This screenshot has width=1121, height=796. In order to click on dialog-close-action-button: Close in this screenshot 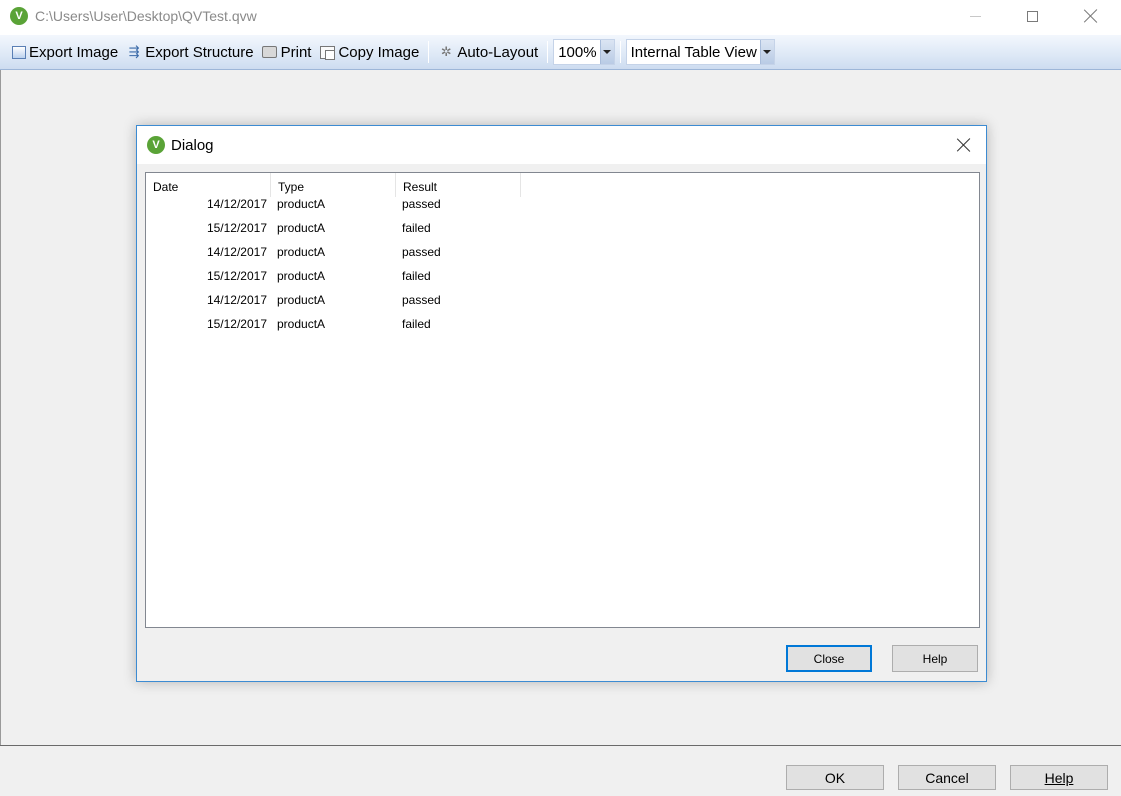, I will do `click(829, 658)`.